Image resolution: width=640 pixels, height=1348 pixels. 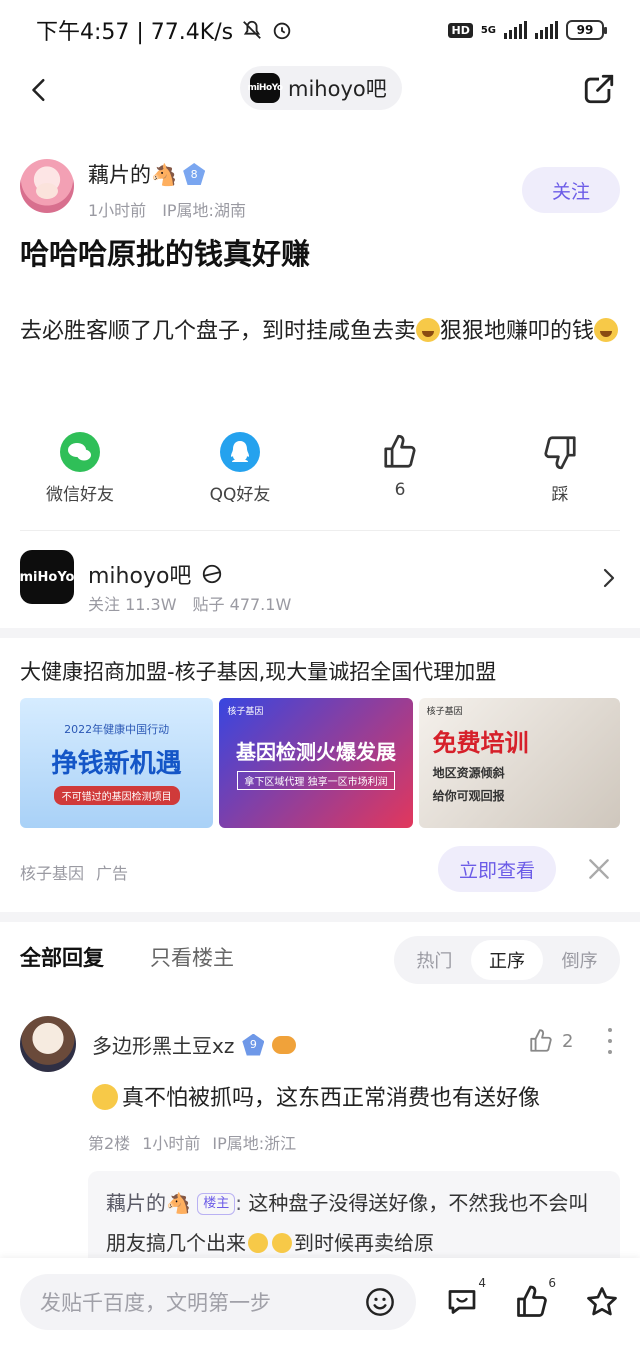 I want to click on ad-source: 核子基因 广告, so click(x=74, y=872).